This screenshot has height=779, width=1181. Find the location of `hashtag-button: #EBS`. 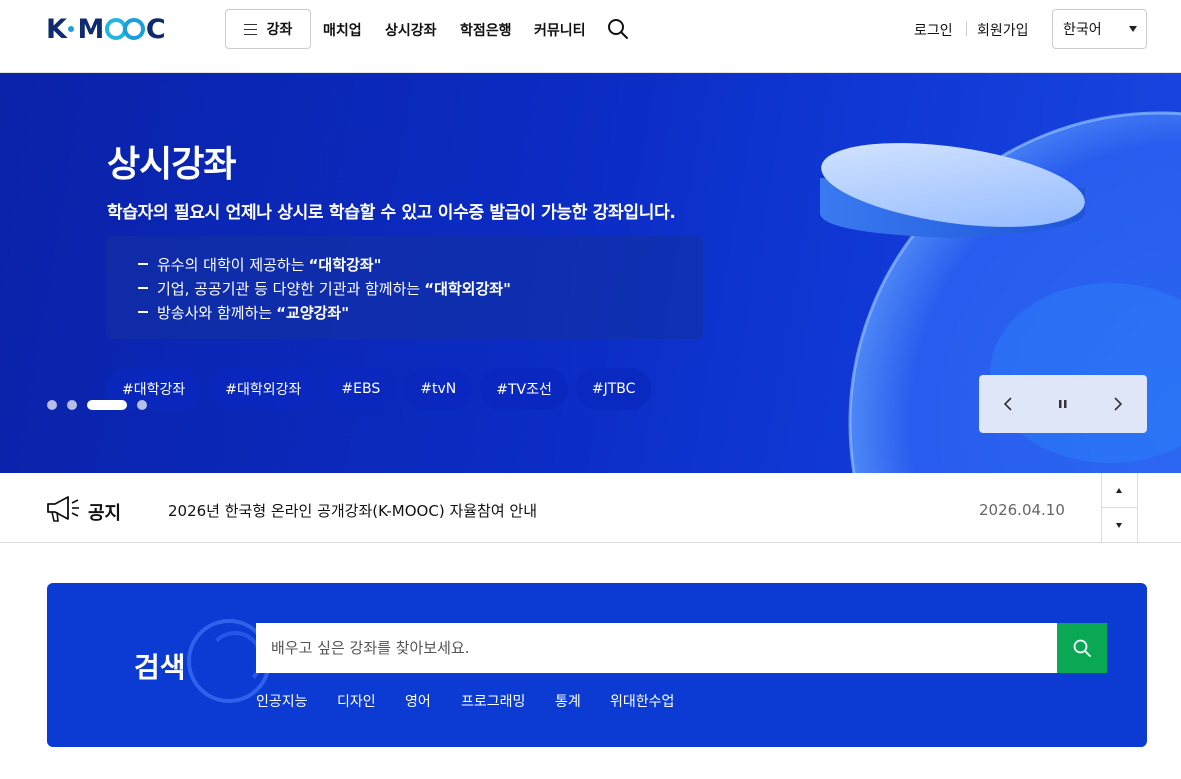

hashtag-button: #EBS is located at coordinates (361, 389).